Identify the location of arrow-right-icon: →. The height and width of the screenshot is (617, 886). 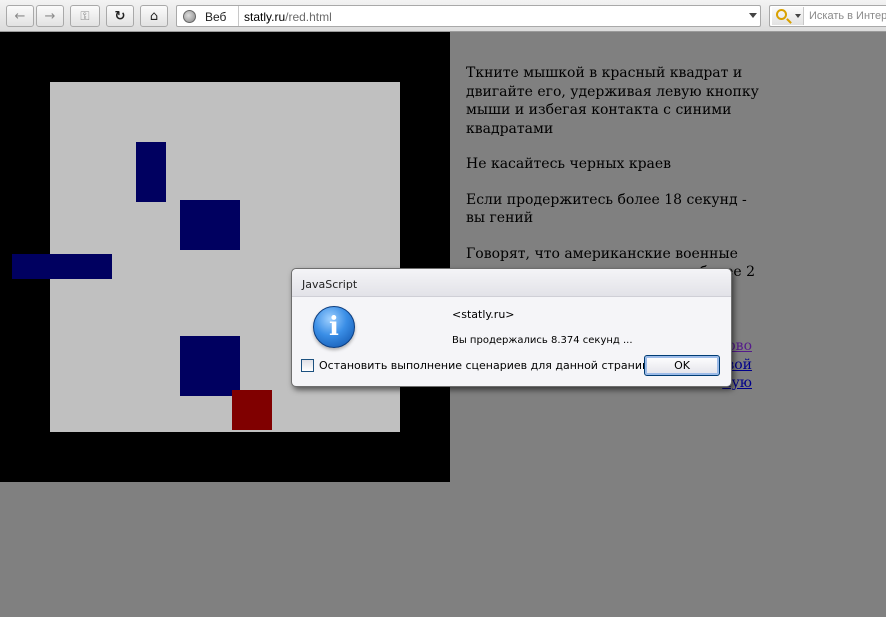
(50, 16).